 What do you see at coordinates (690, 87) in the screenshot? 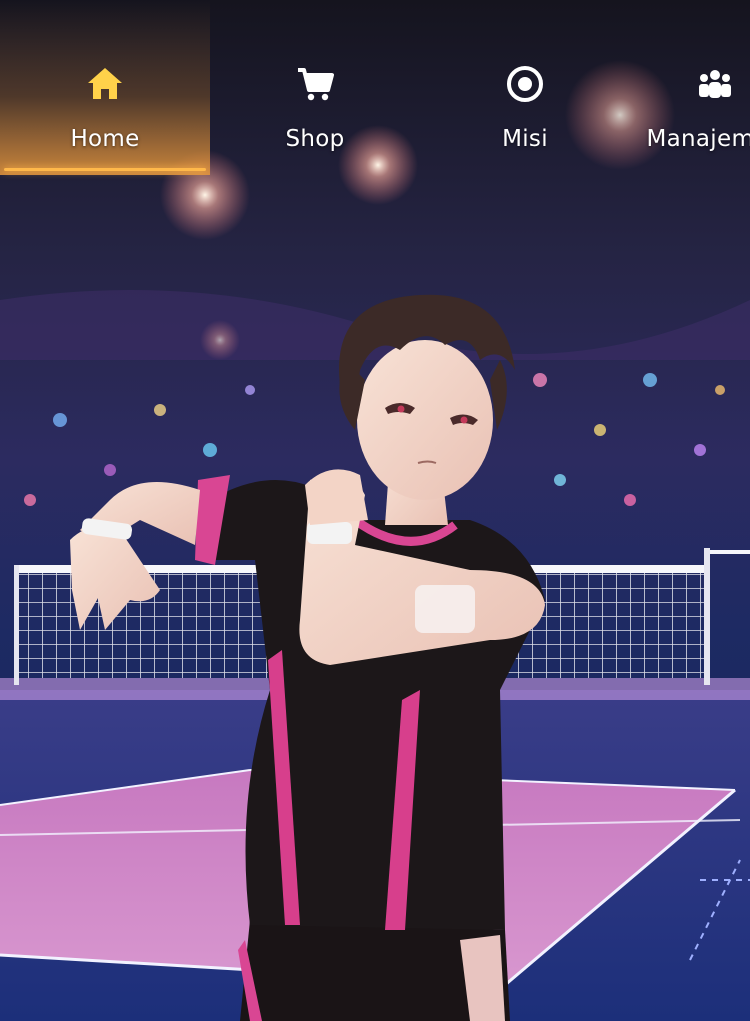
I see `nav-item-manajemen: Manajemen` at bounding box center [690, 87].